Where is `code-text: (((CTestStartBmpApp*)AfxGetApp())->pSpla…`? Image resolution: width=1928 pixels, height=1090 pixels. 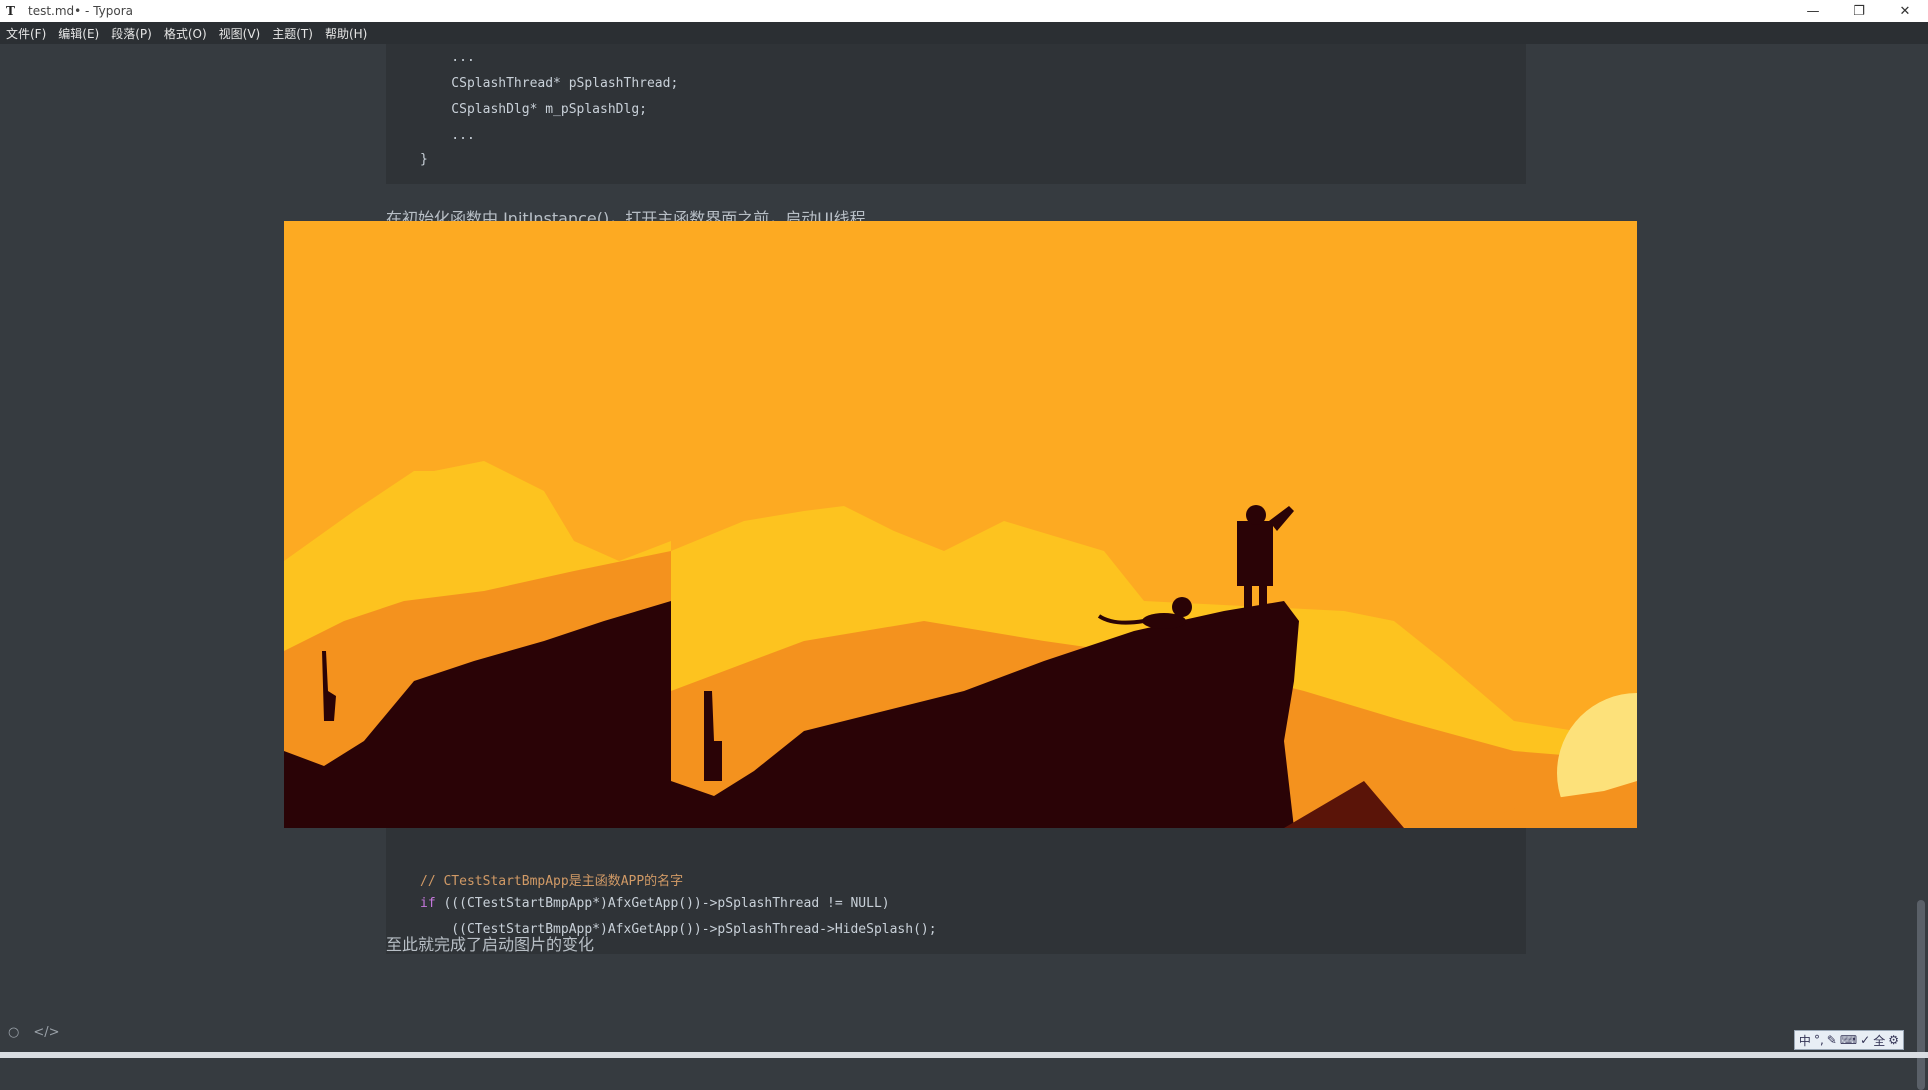
code-text: (((CTestStartBmpApp*)AfxGetApp())->pSpla… is located at coordinates (662, 903).